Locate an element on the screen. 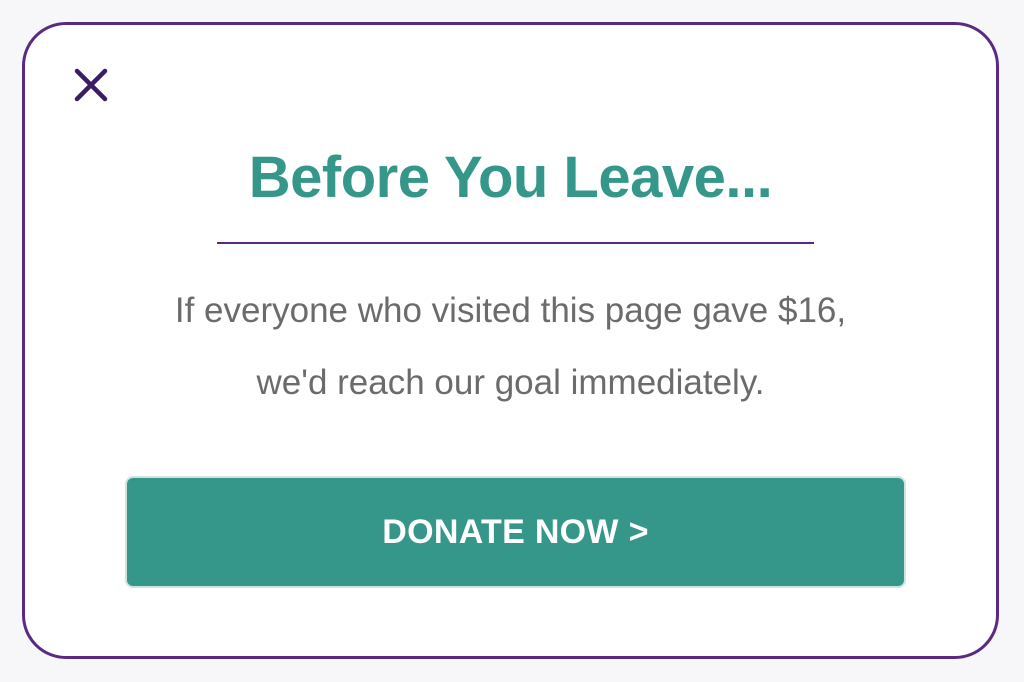 The image size is (1024, 682). donate-now-button: DONATE NOW > is located at coordinates (515, 532).